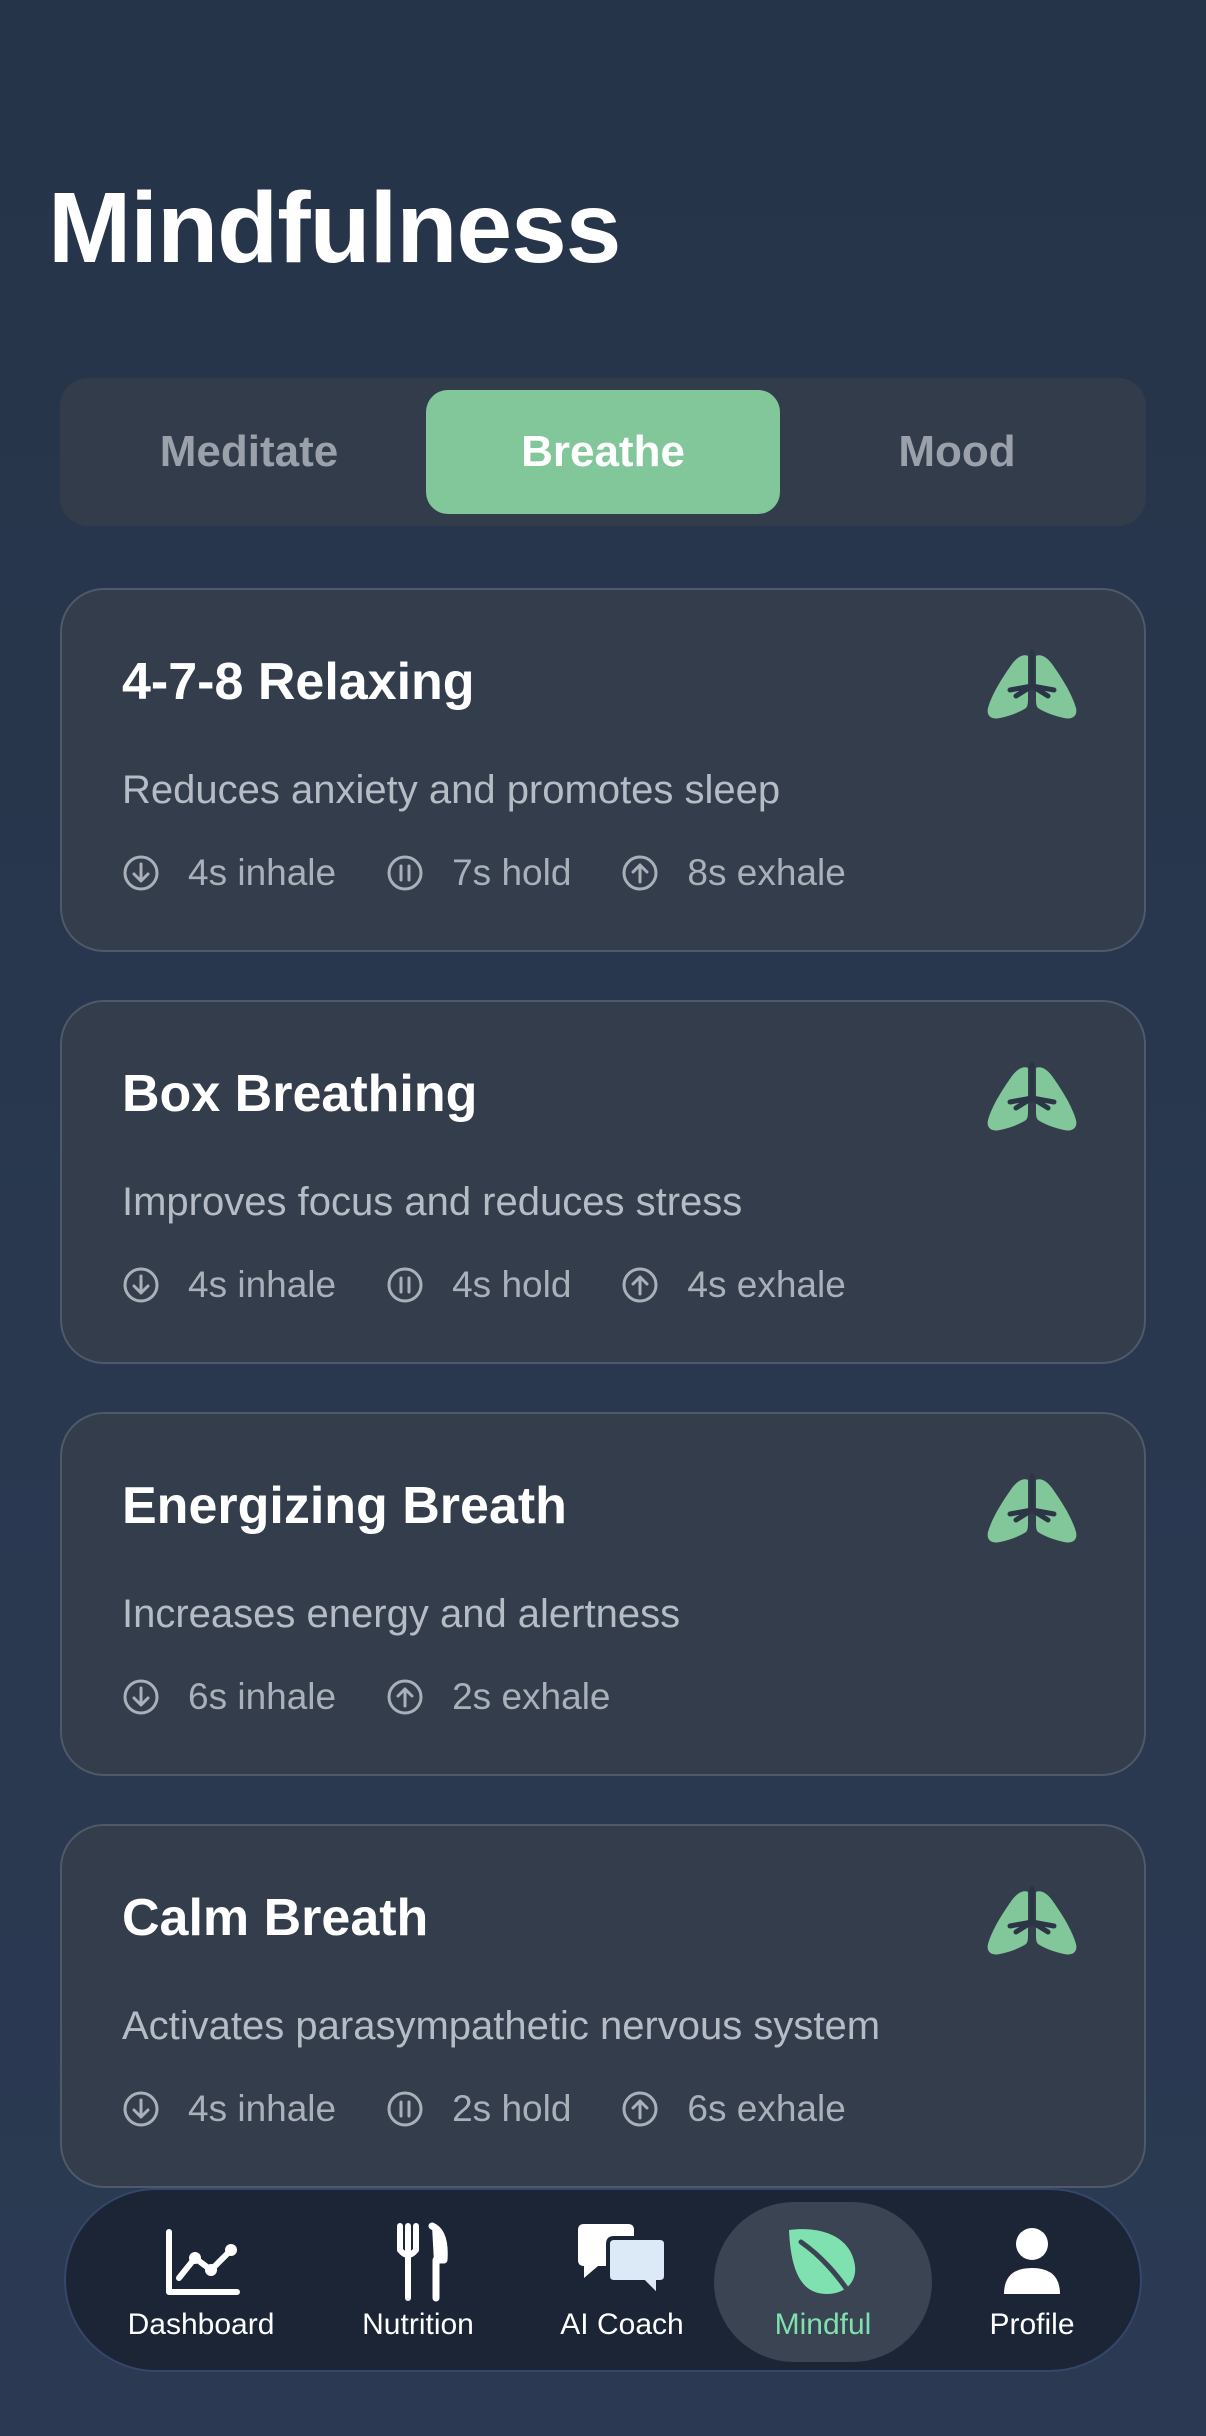  I want to click on phase-hold: 4s hold, so click(478, 1285).